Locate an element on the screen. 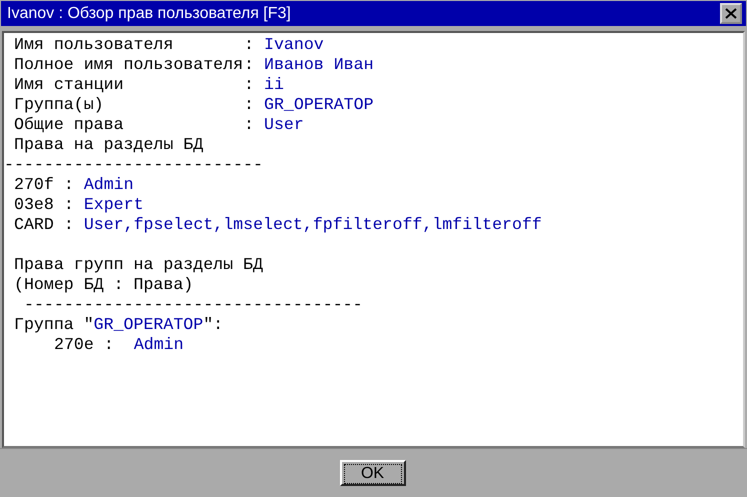 Image resolution: width=747 pixels, height=497 pixels. section-heading: Права на разделы БД is located at coordinates (109, 145).